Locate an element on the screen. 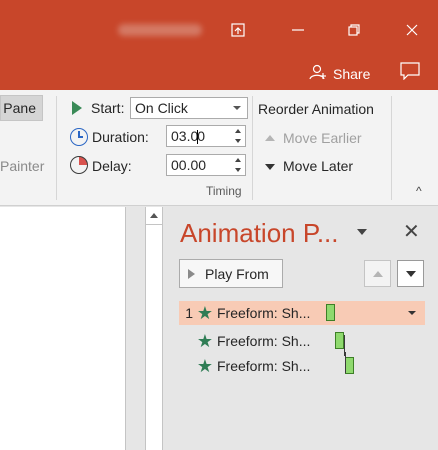 Image resolution: width=438 pixels, height=450 pixels. clock-icon is located at coordinates (79, 137).